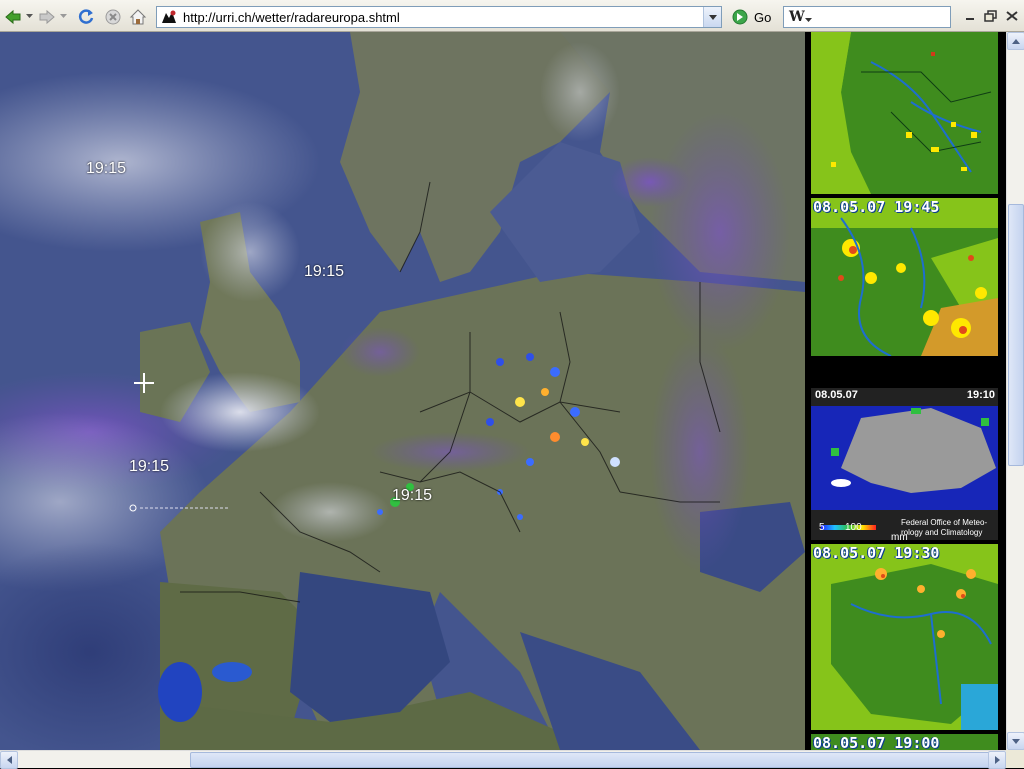 The width and height of the screenshot is (1024, 769). What do you see at coordinates (1012, 16) in the screenshot?
I see `close-icon` at bounding box center [1012, 16].